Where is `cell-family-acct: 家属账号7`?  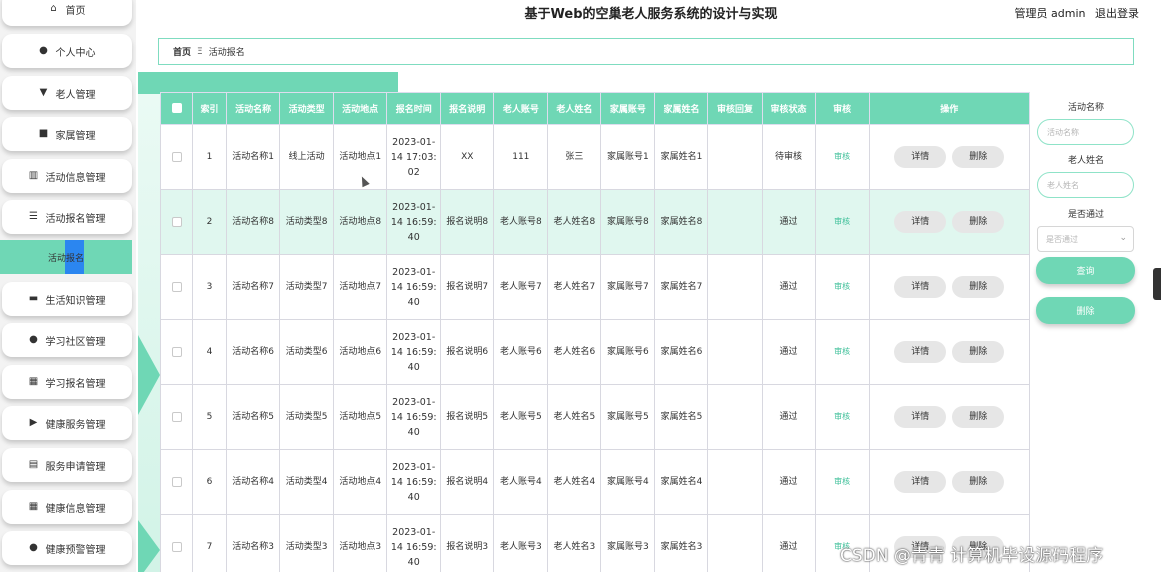
cell-family-acct: 家属账号7 is located at coordinates (628, 287).